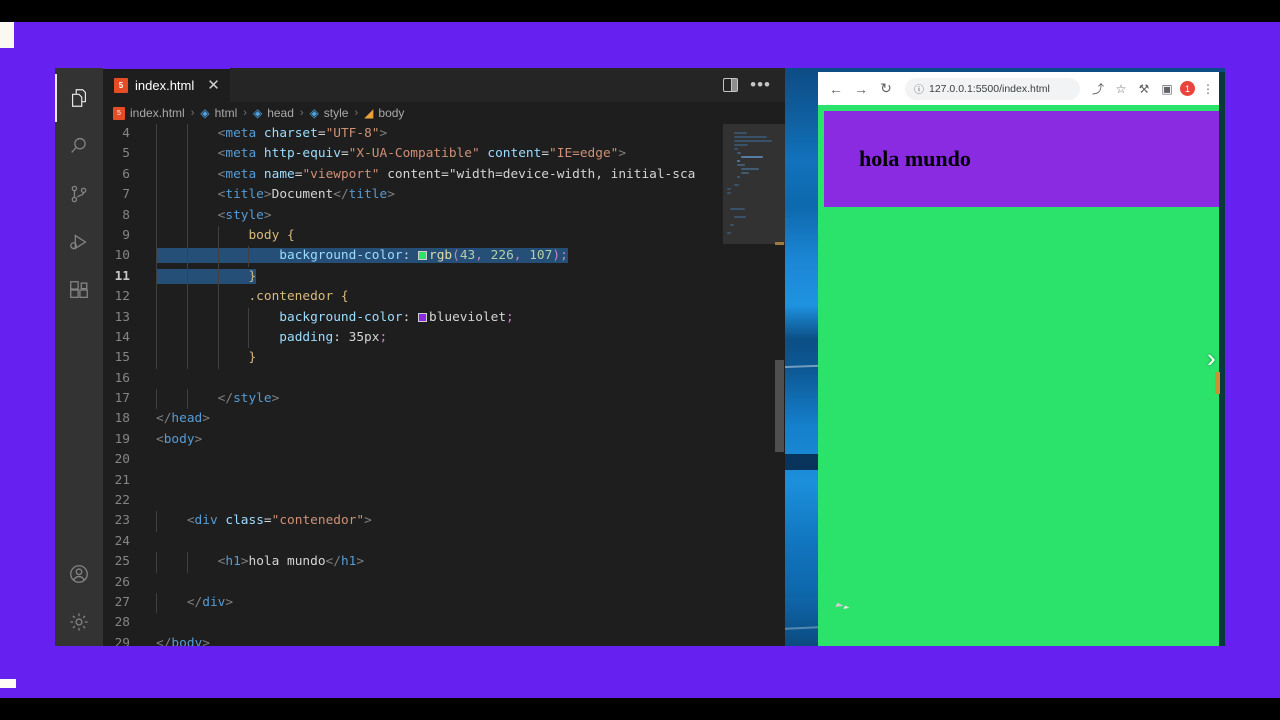 This screenshot has height=720, width=1280. I want to click on code-line: 23 <div class="contenedor">, so click(413, 521).